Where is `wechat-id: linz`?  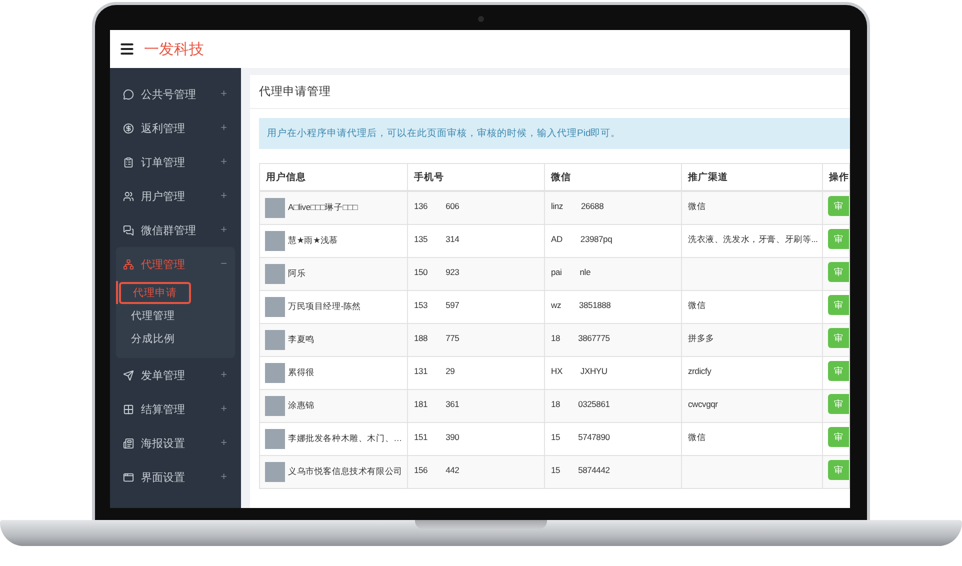
wechat-id: linz is located at coordinates (557, 206).